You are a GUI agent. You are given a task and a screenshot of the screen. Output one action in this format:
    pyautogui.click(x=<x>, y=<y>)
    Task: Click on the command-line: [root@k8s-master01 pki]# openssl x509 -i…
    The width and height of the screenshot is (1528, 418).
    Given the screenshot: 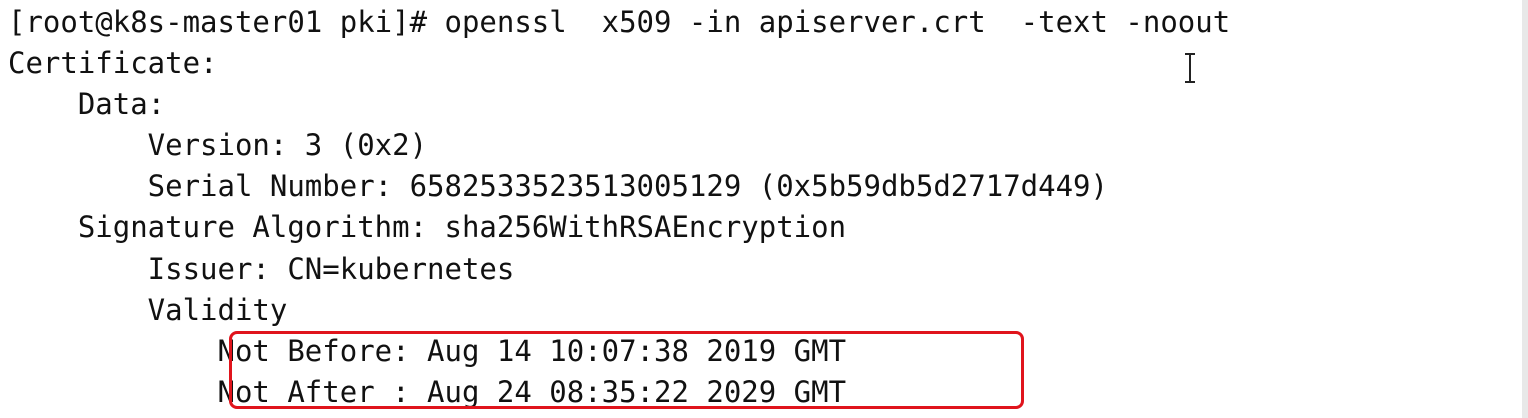 What is the action you would take?
    pyautogui.click(x=619, y=22)
    